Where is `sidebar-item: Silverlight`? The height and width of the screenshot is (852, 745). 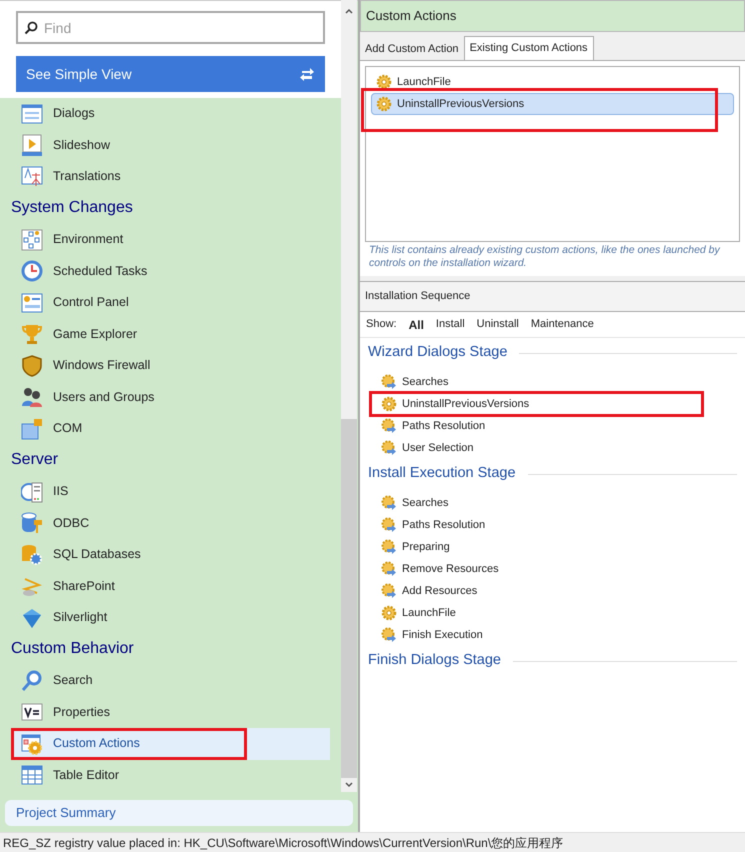
sidebar-item: Silverlight is located at coordinates (170, 618).